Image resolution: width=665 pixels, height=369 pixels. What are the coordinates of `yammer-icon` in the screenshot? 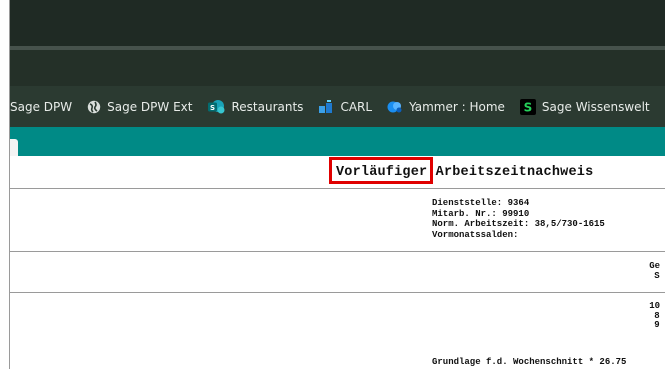 It's located at (395, 107).